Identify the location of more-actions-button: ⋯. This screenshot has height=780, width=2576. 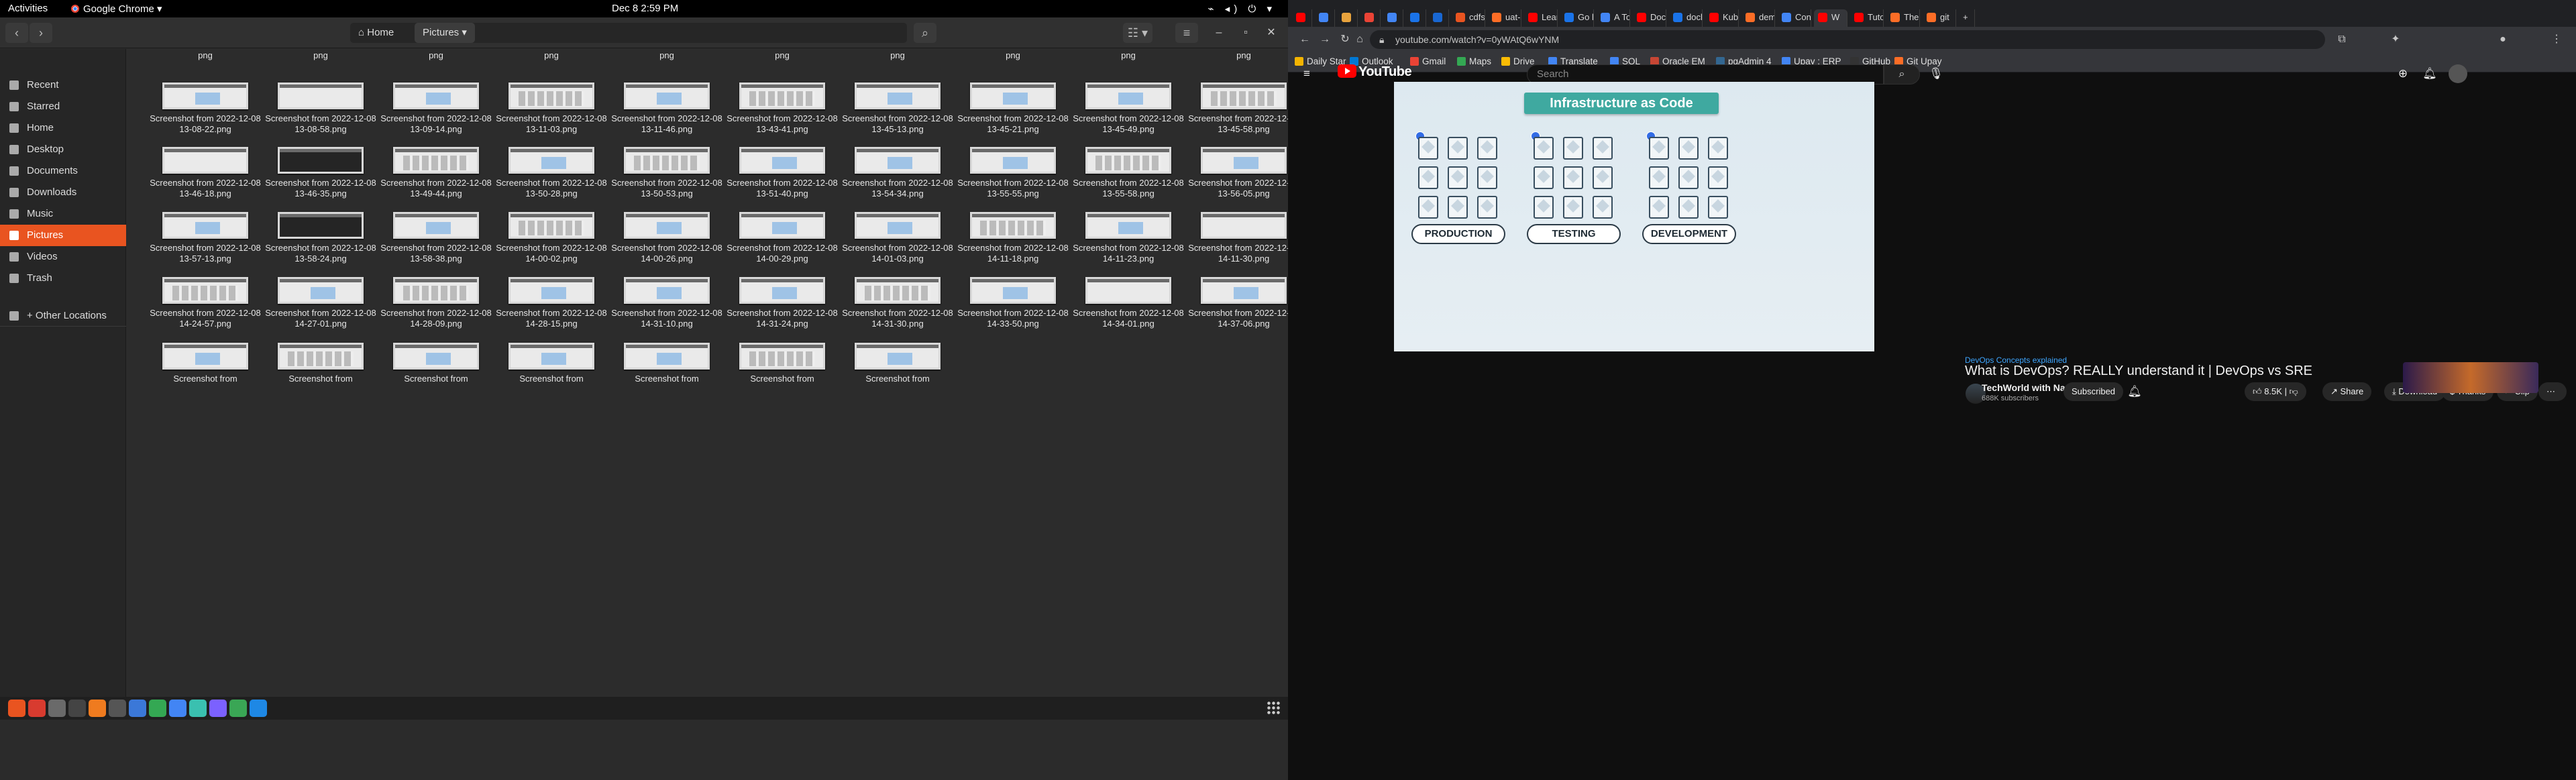
(2552, 391).